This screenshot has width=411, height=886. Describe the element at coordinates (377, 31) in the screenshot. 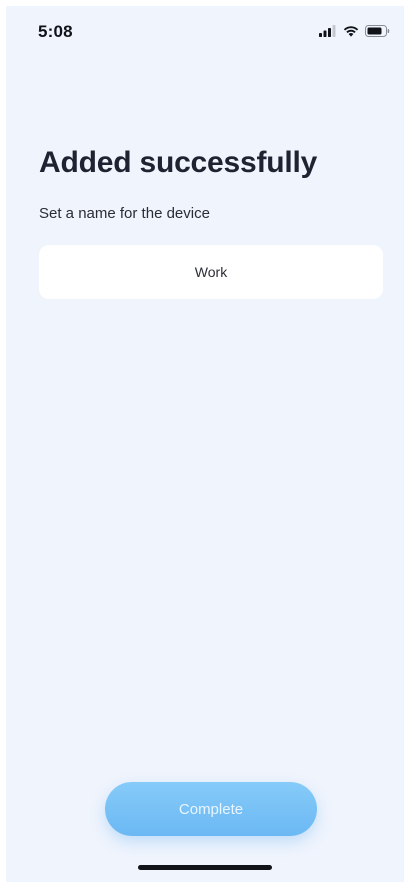

I see `battery-icon` at that location.